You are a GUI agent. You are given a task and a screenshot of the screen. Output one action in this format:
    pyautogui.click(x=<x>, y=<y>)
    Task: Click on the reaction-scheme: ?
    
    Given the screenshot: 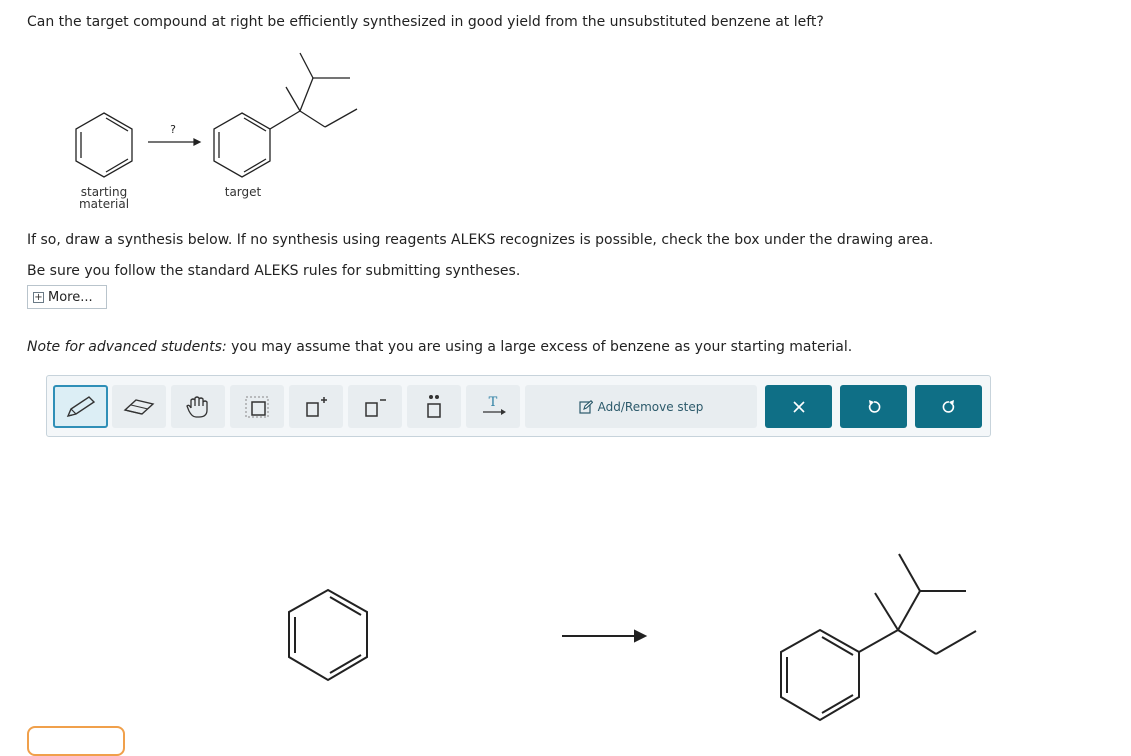 What is the action you would take?
    pyautogui.click(x=216, y=115)
    